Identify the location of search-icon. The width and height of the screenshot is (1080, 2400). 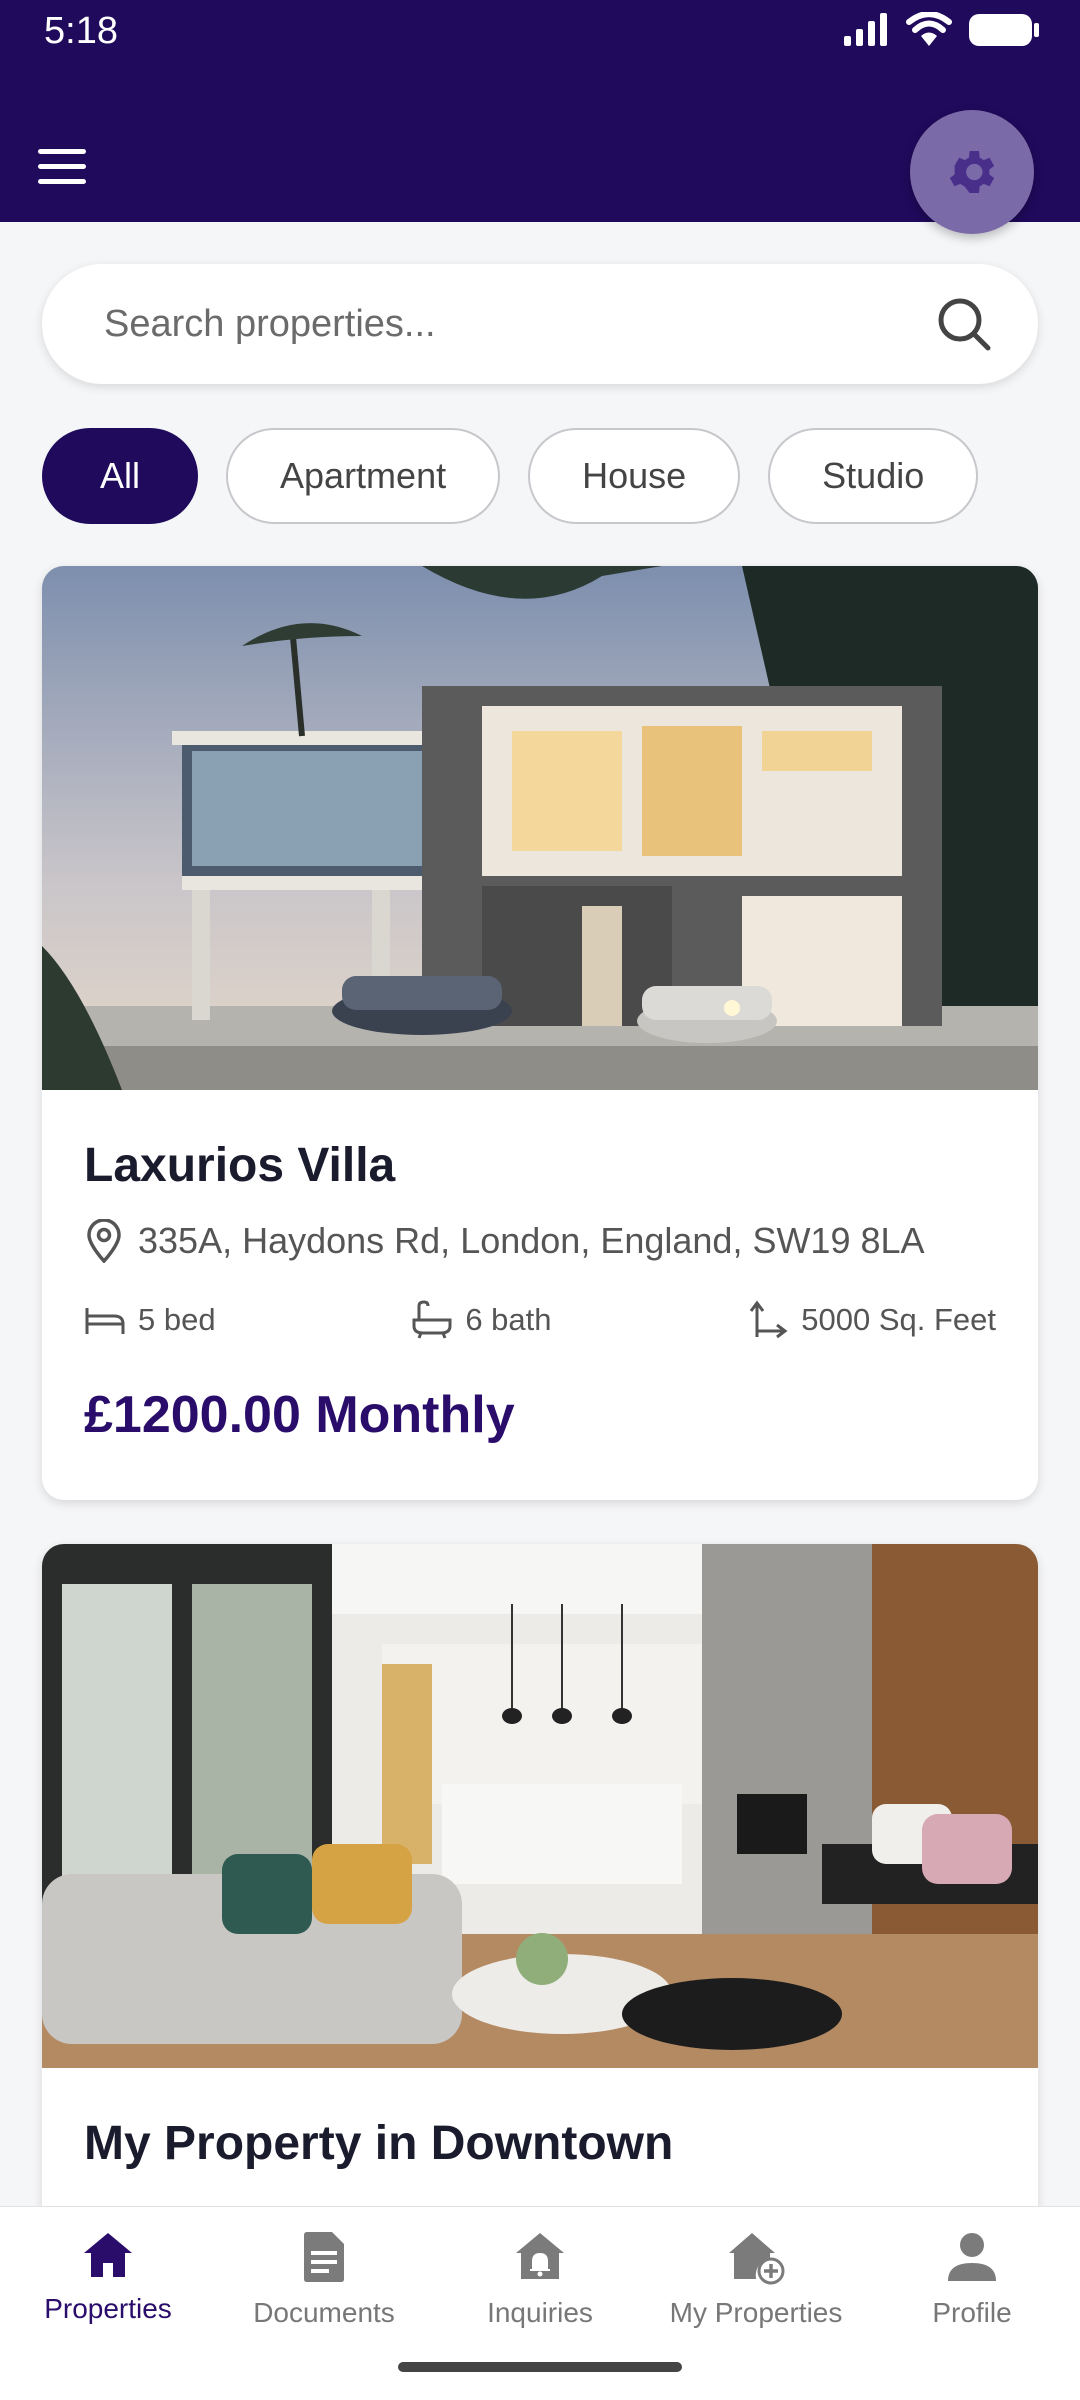
(964, 324).